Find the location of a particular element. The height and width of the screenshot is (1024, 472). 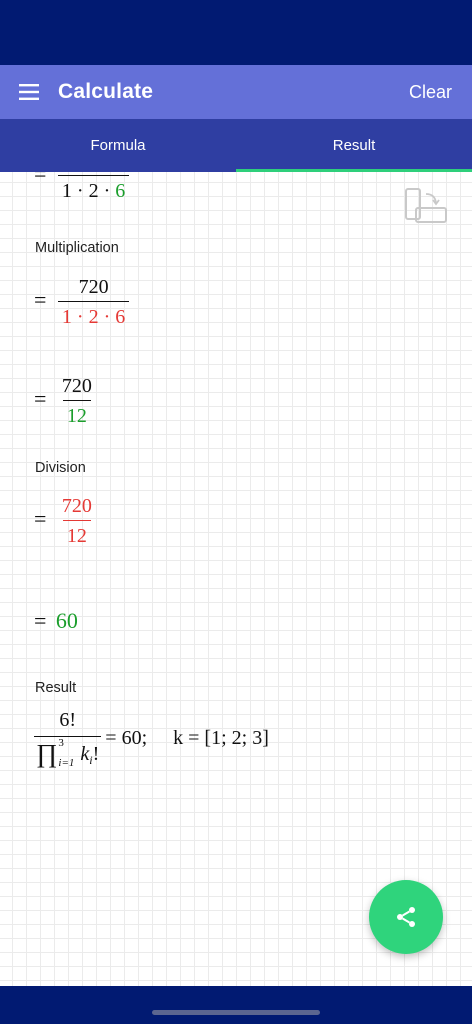

after-division-expression: = 60 is located at coordinates (56, 621).